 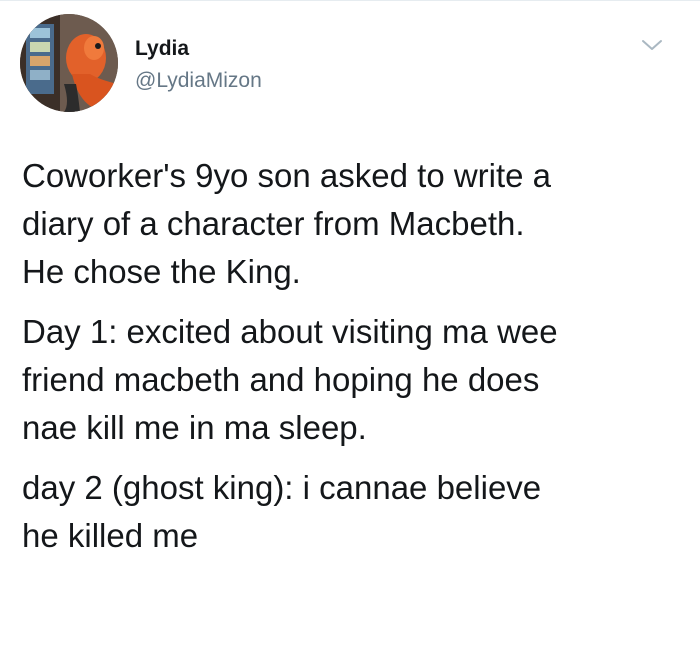 What do you see at coordinates (162, 49) in the screenshot?
I see `author-name: Lydia` at bounding box center [162, 49].